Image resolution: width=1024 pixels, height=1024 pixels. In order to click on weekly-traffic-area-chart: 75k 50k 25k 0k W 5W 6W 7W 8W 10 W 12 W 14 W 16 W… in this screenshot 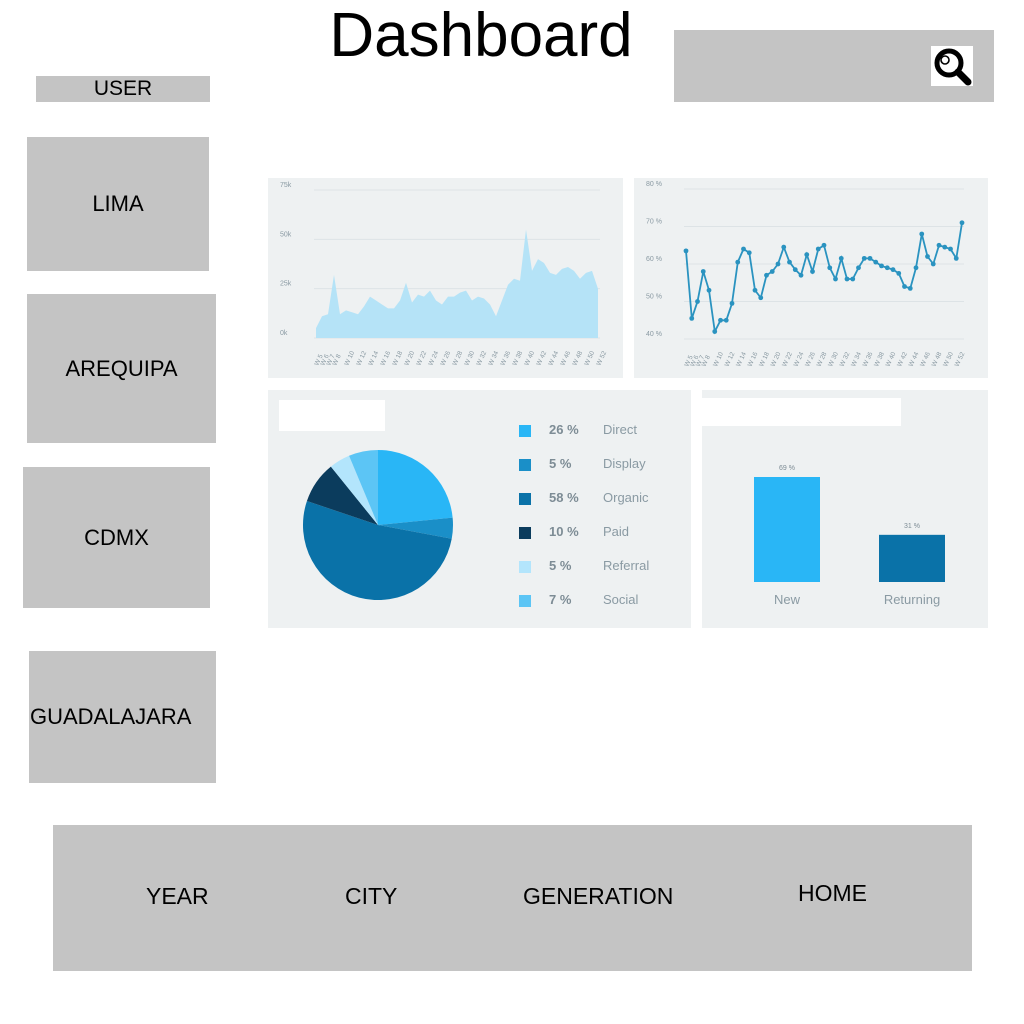, I will do `click(445, 278)`.